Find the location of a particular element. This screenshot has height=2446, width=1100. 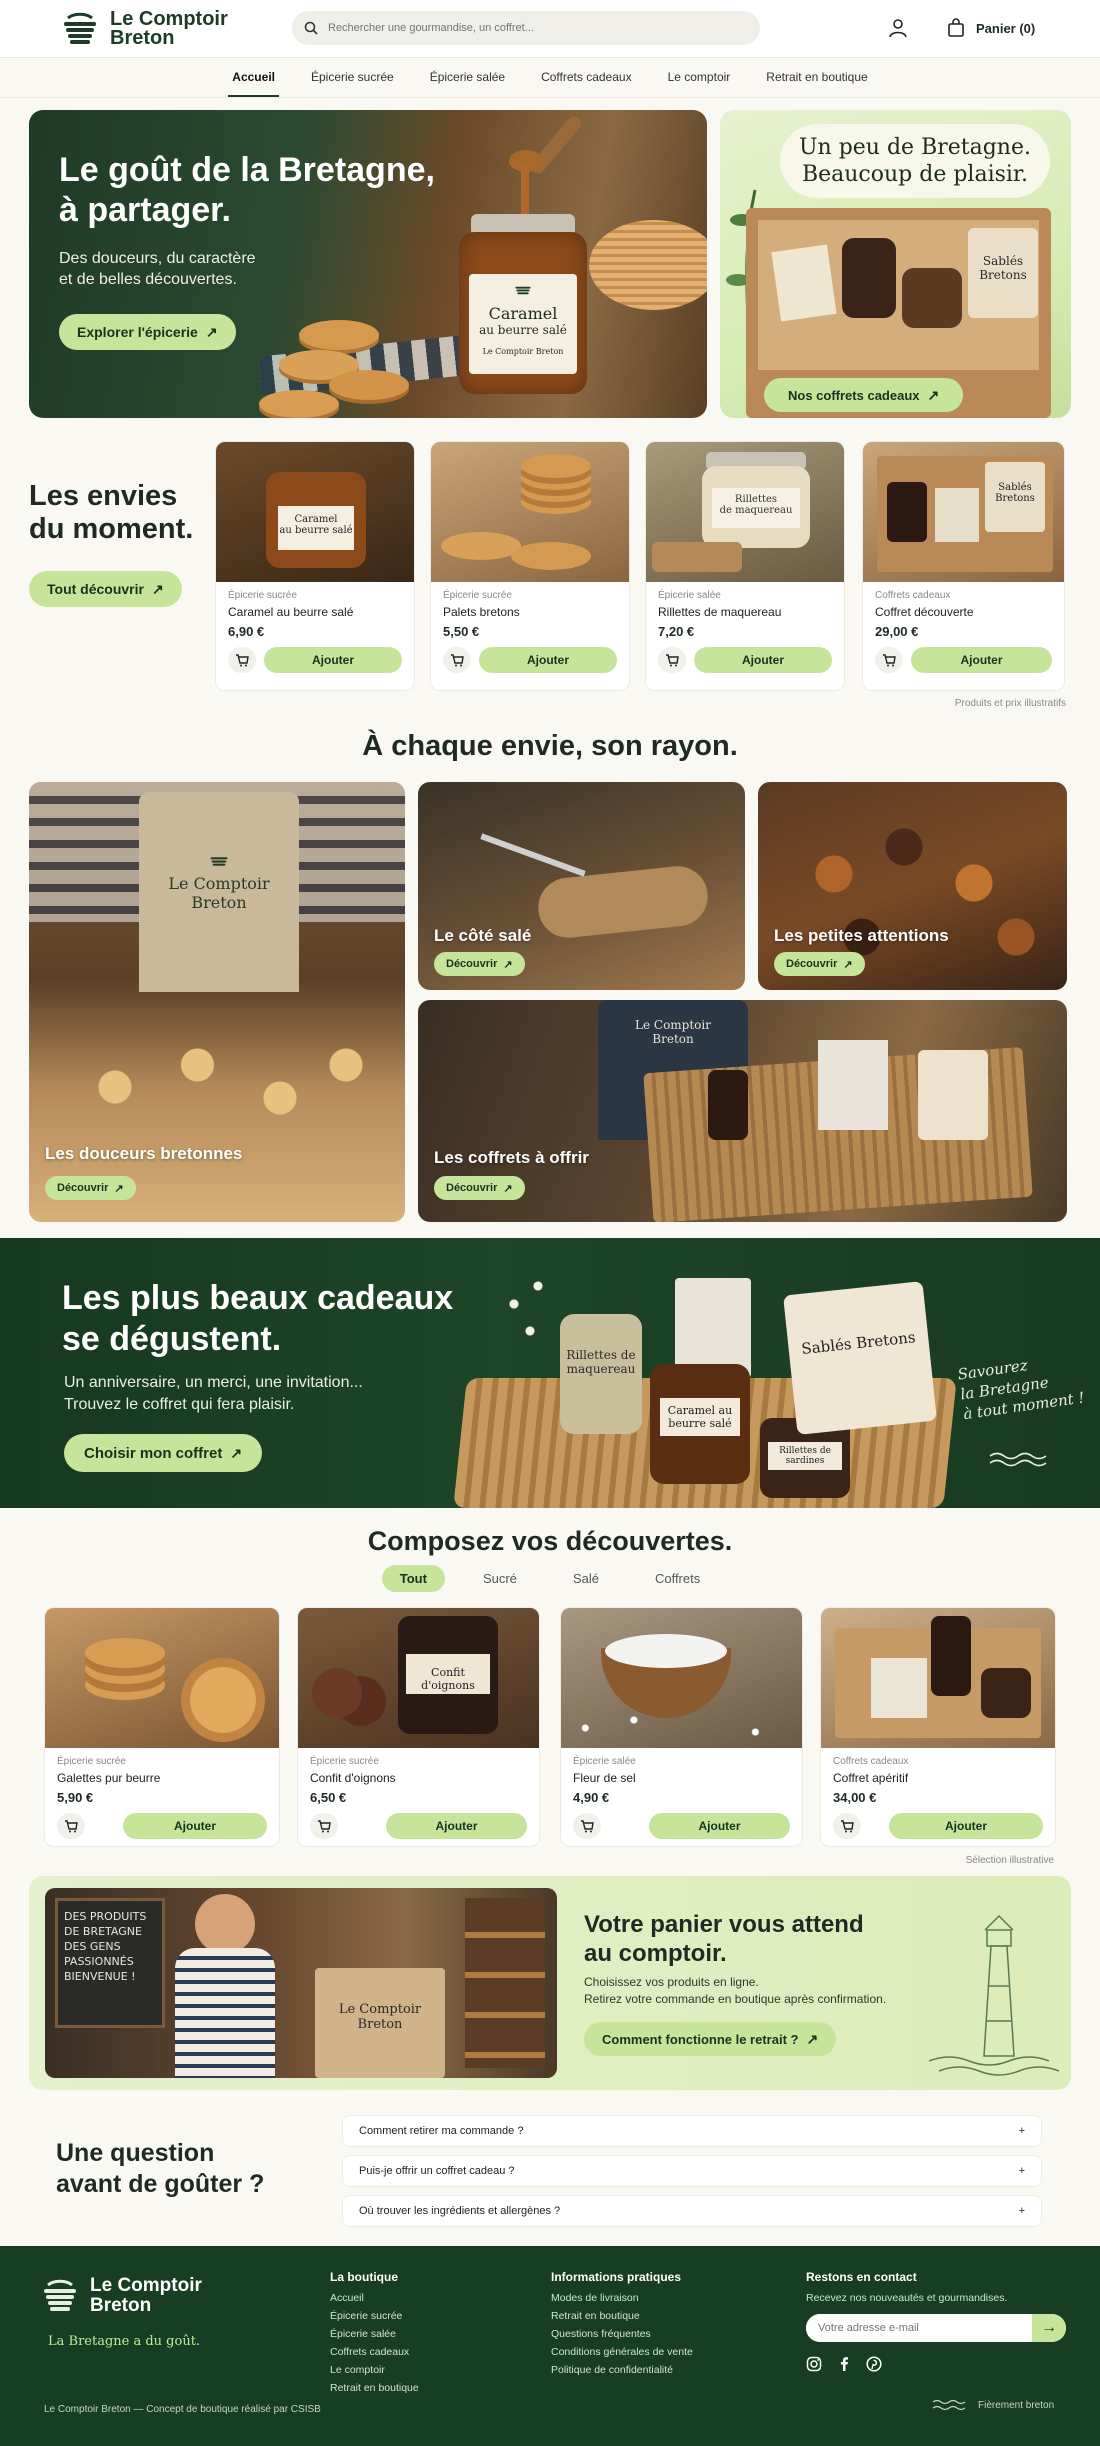

instagram-icon is located at coordinates (814, 2364).